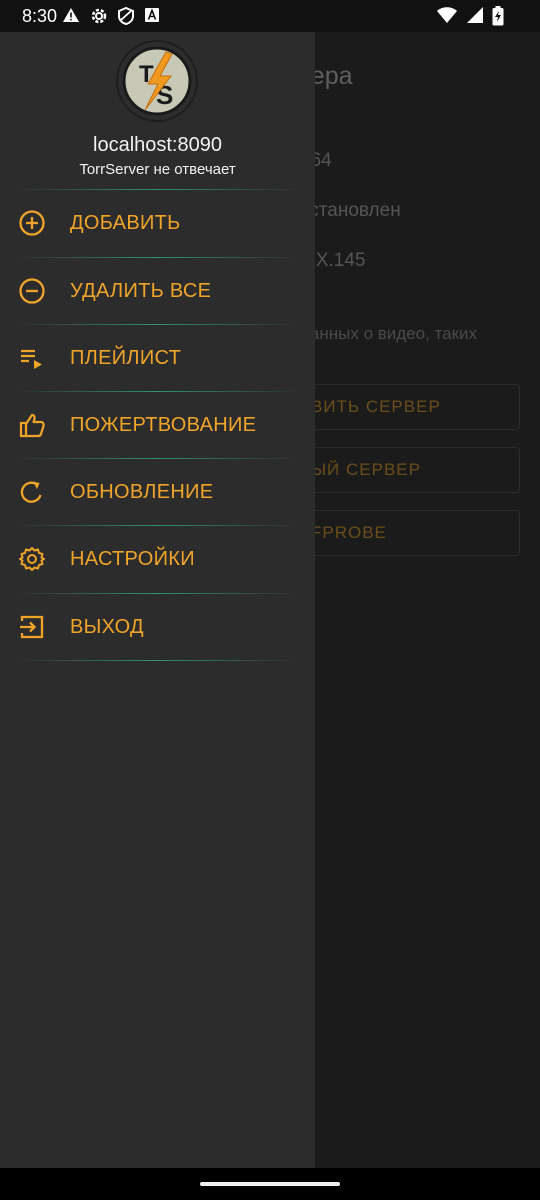 The width and height of the screenshot is (540, 1200). I want to click on home-gesture-handle, so click(270, 1184).